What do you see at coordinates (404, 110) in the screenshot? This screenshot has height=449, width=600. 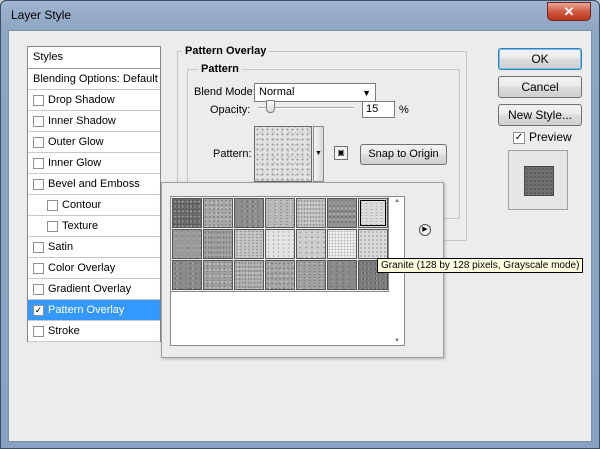 I see `opacity-unit: %` at bounding box center [404, 110].